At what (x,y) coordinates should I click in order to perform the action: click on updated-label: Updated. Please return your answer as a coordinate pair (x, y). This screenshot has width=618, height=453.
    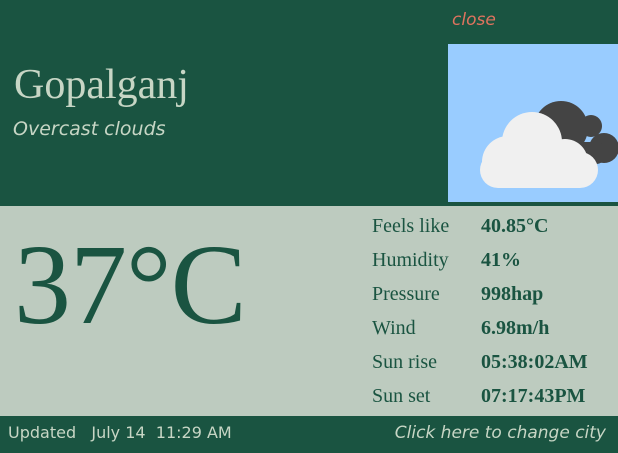
    Looking at the image, I should click on (42, 432).